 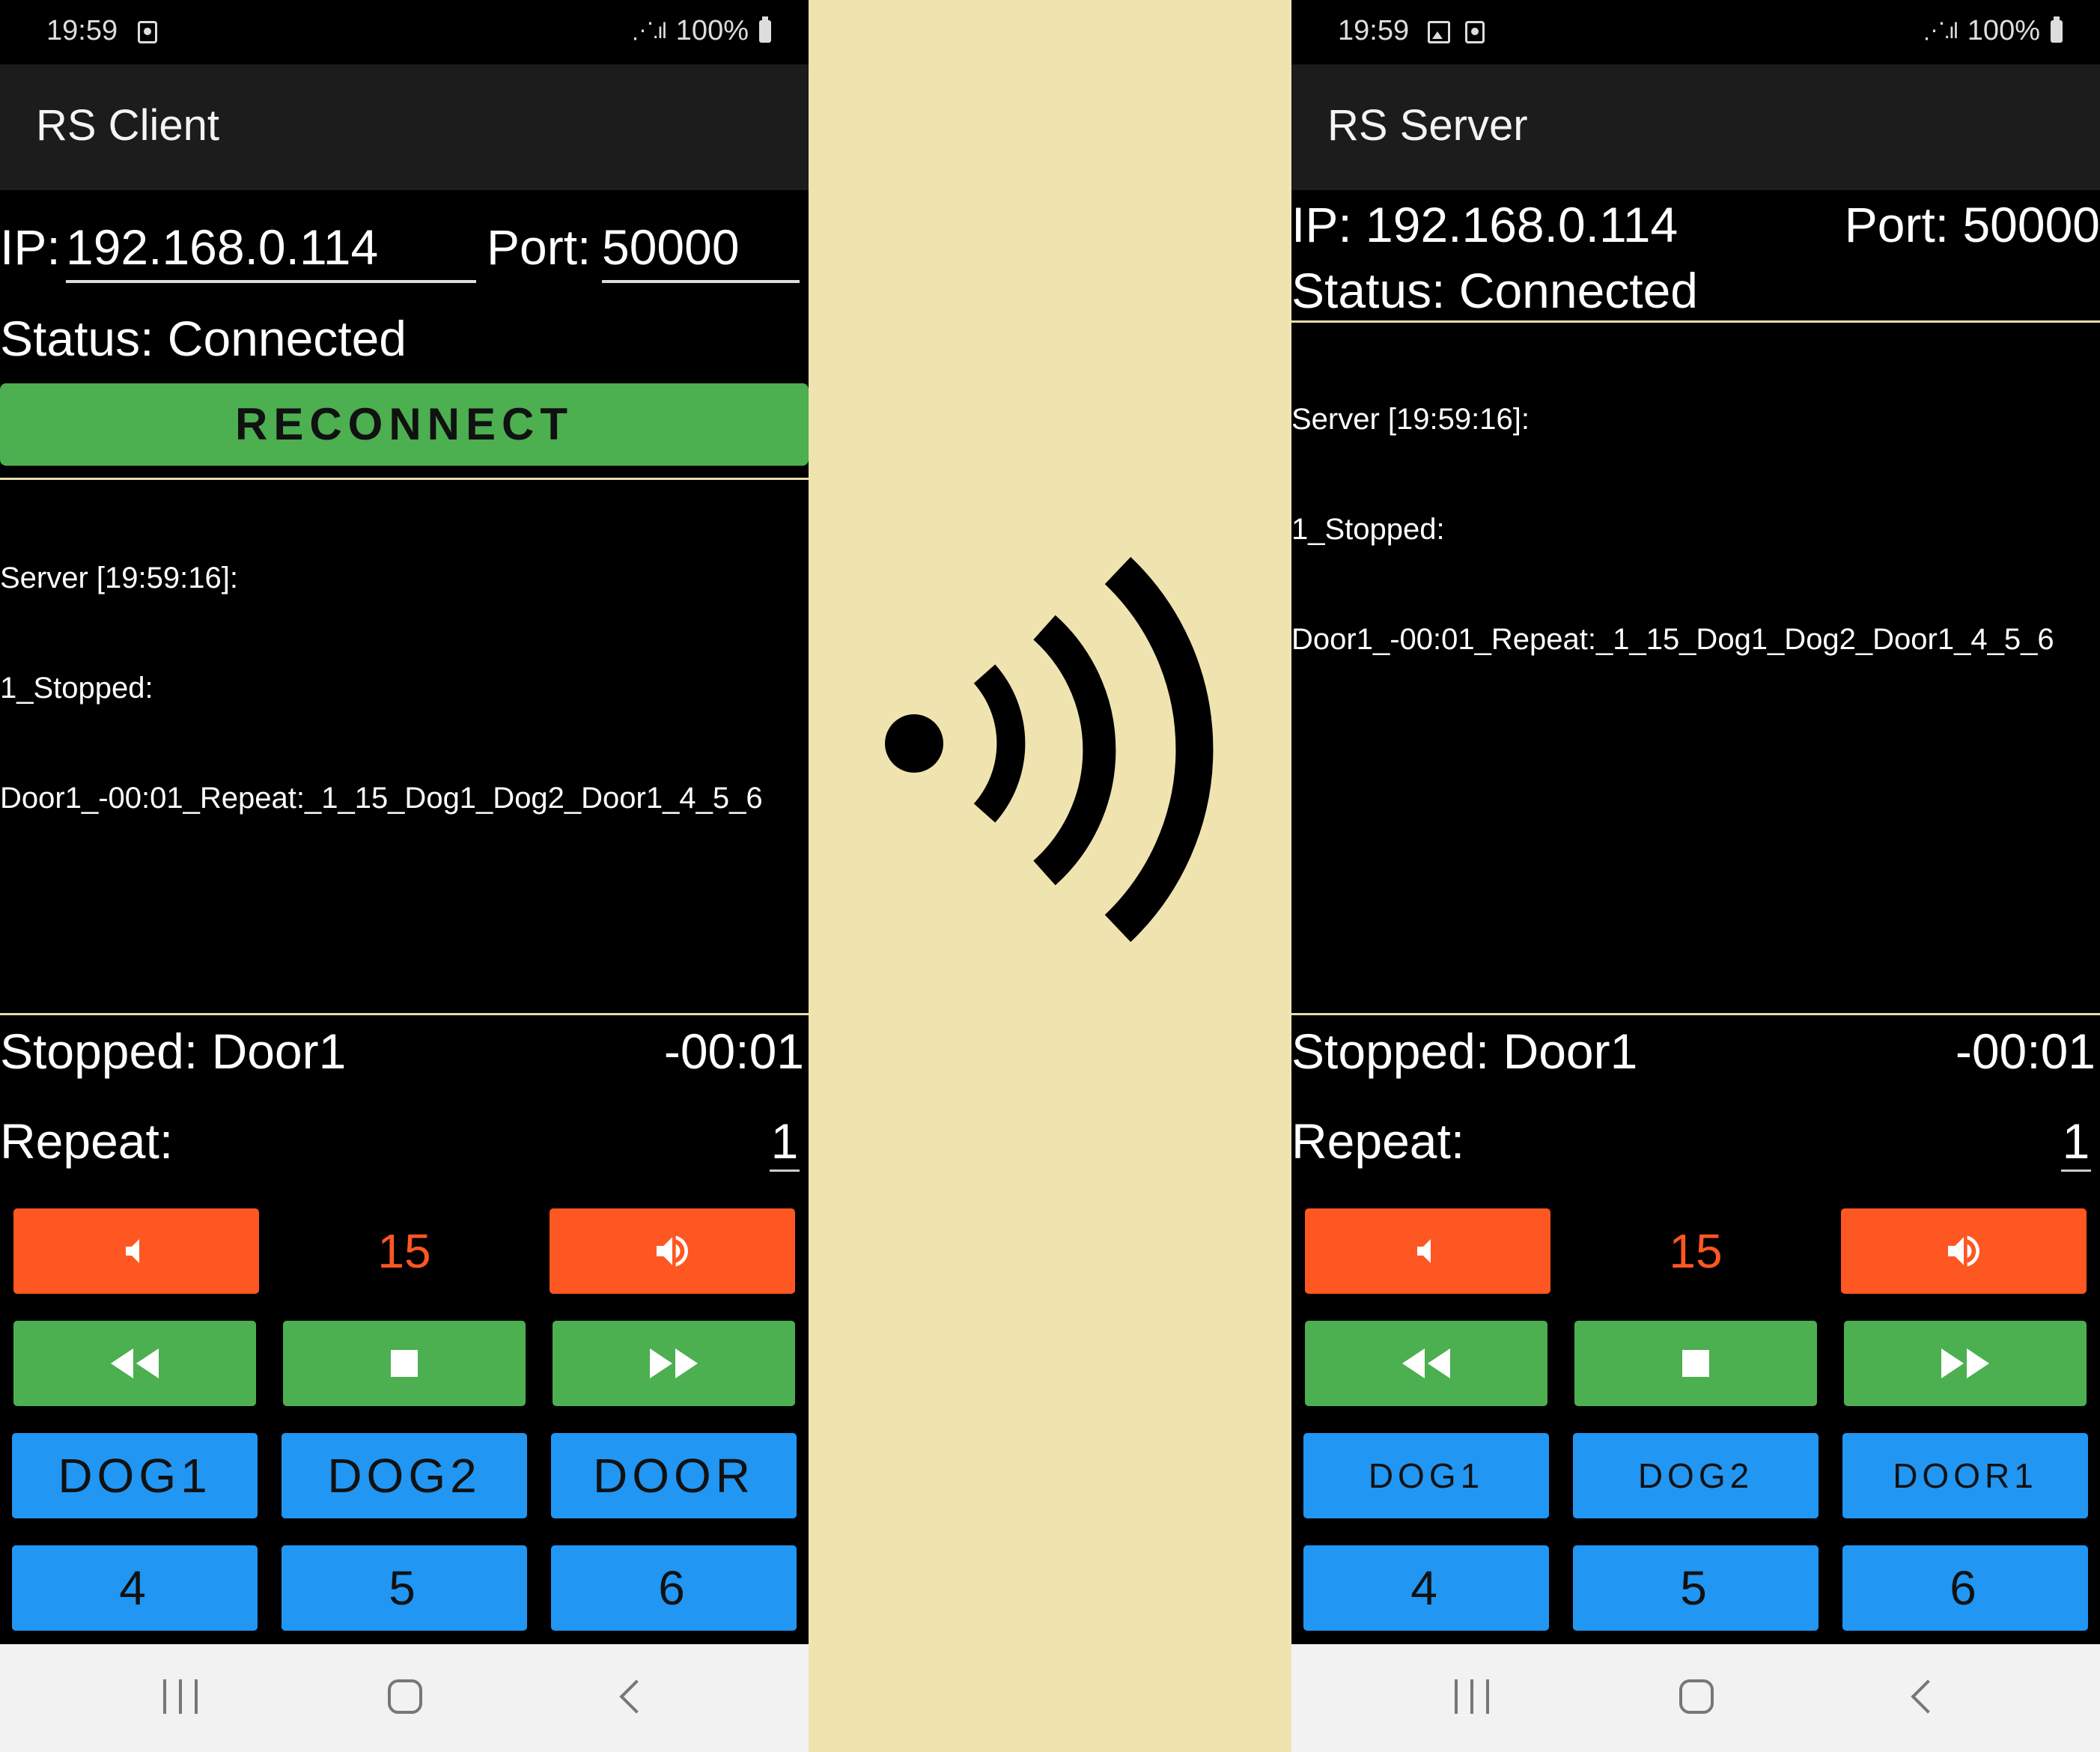 I want to click on ip-input: 192.168.0.114, so click(x=271, y=251).